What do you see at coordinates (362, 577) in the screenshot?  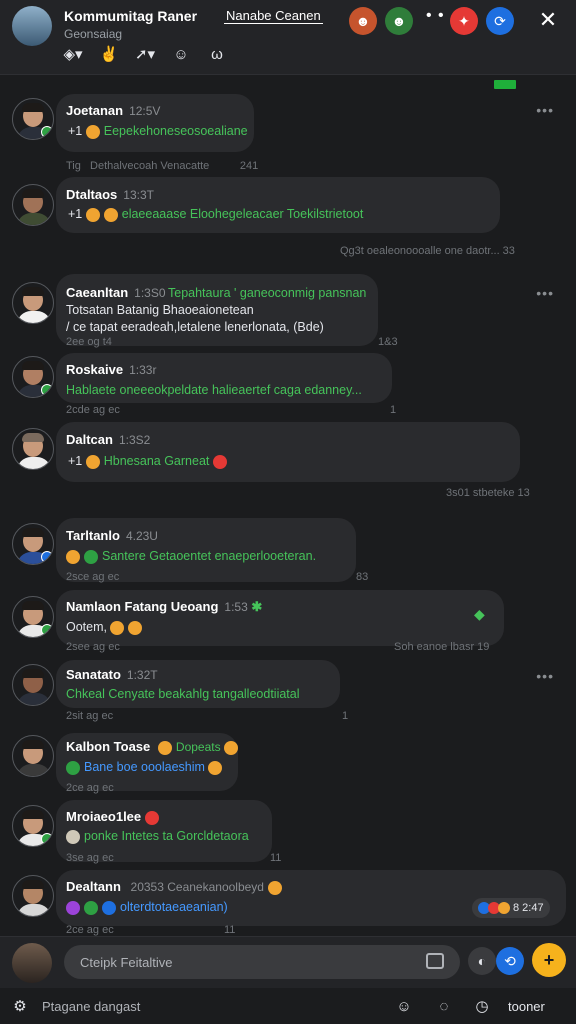 I see `message-meta: 83` at bounding box center [362, 577].